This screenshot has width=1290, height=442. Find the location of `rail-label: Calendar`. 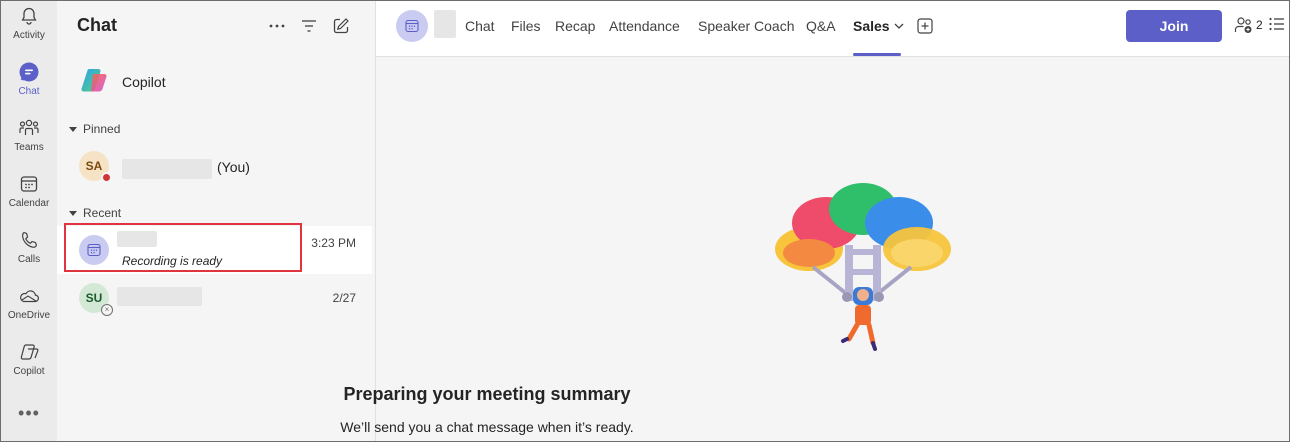

rail-label: Calendar is located at coordinates (29, 203).